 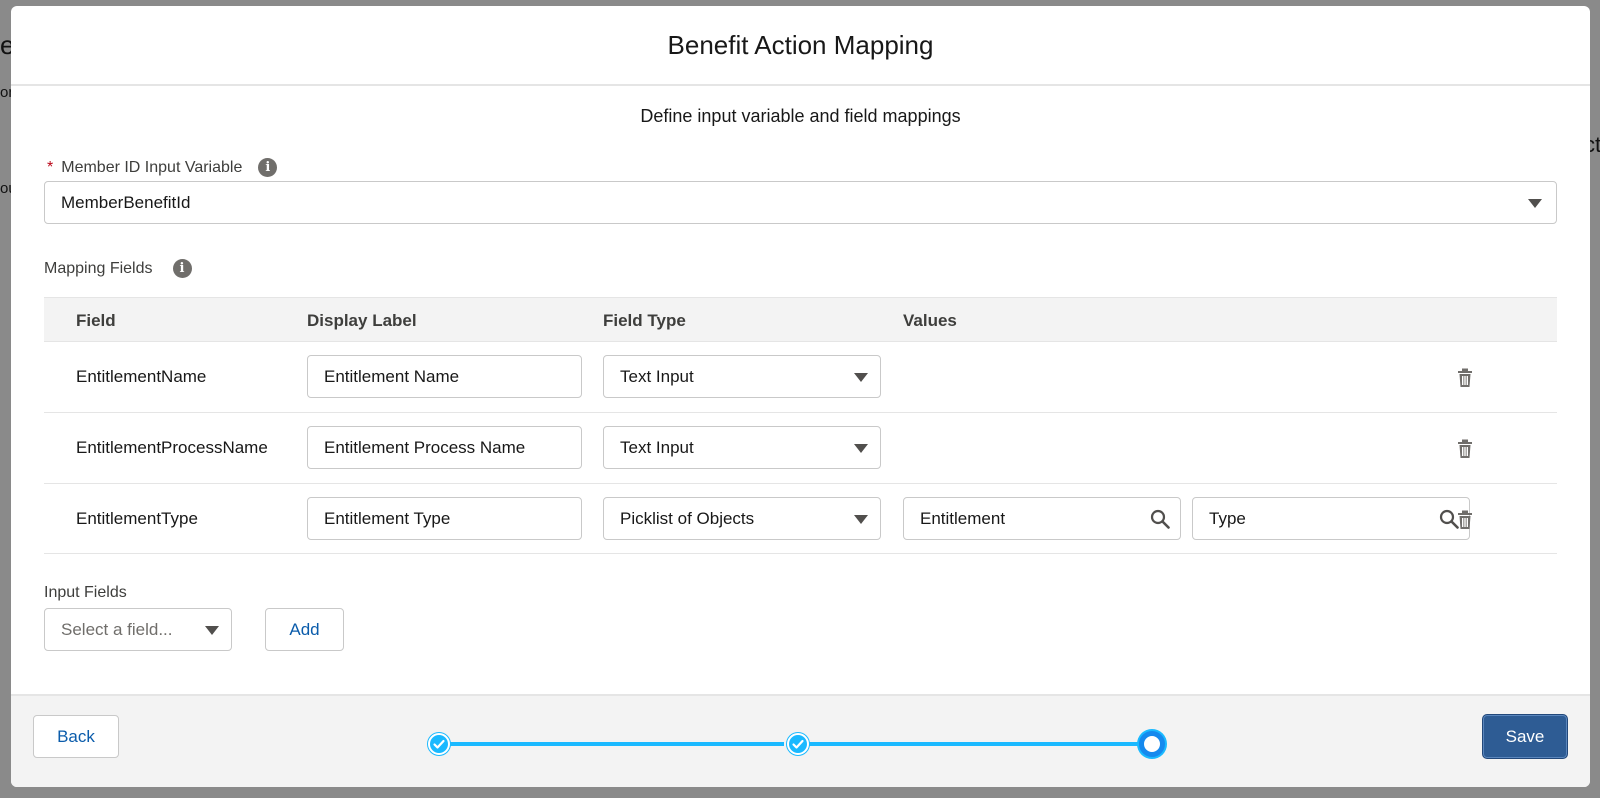 I want to click on column-header-display-label: Display Label, so click(x=362, y=320).